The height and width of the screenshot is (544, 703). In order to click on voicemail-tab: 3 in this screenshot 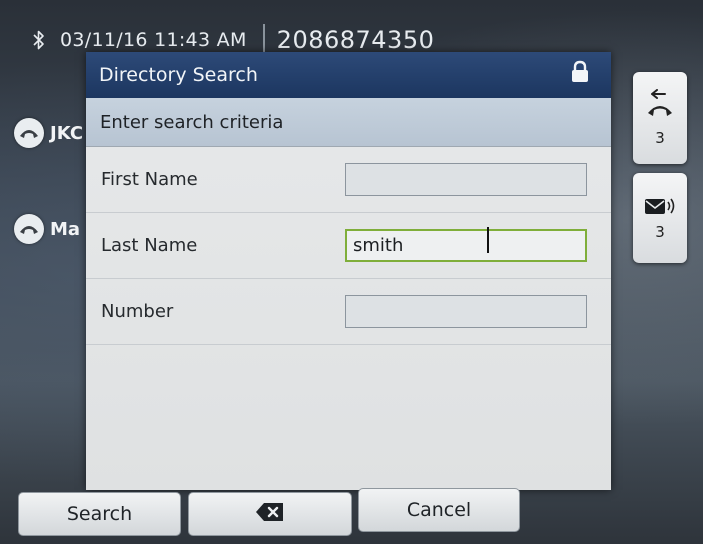, I will do `click(660, 218)`.